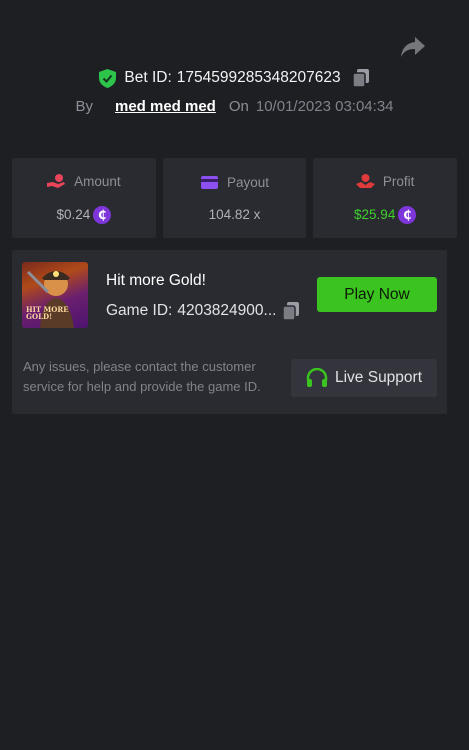  I want to click on game-id-label: Game ID:, so click(139, 310).